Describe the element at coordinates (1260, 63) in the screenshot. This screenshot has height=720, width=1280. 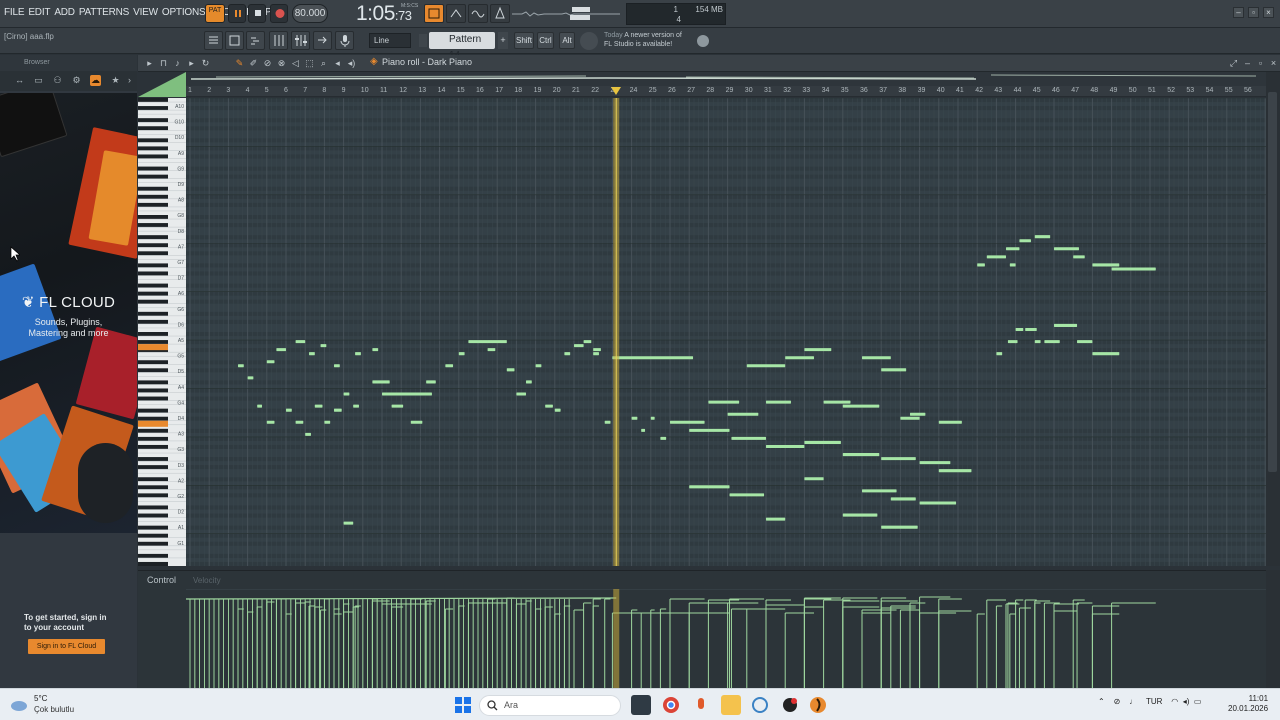
I see `pr-maximize-icon: ▫` at that location.